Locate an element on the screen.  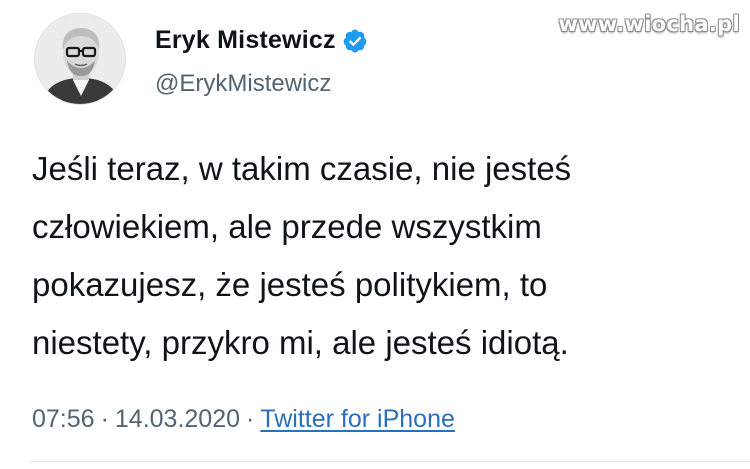
avatar is located at coordinates (80, 59).